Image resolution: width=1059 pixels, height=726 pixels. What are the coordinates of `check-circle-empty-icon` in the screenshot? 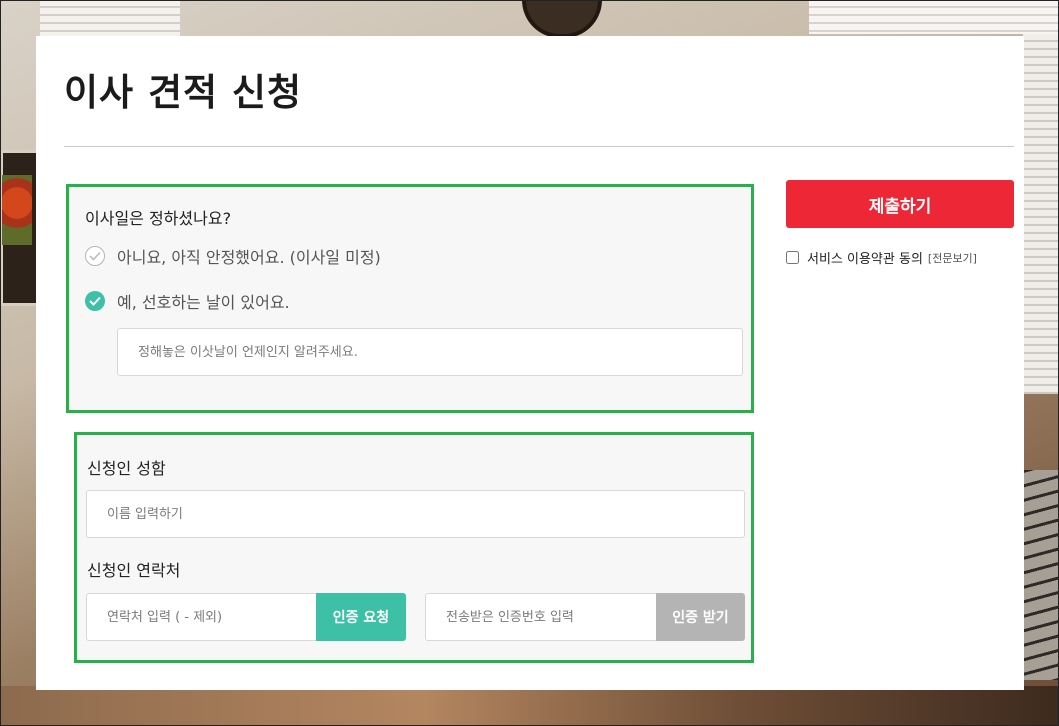 It's located at (95, 256).